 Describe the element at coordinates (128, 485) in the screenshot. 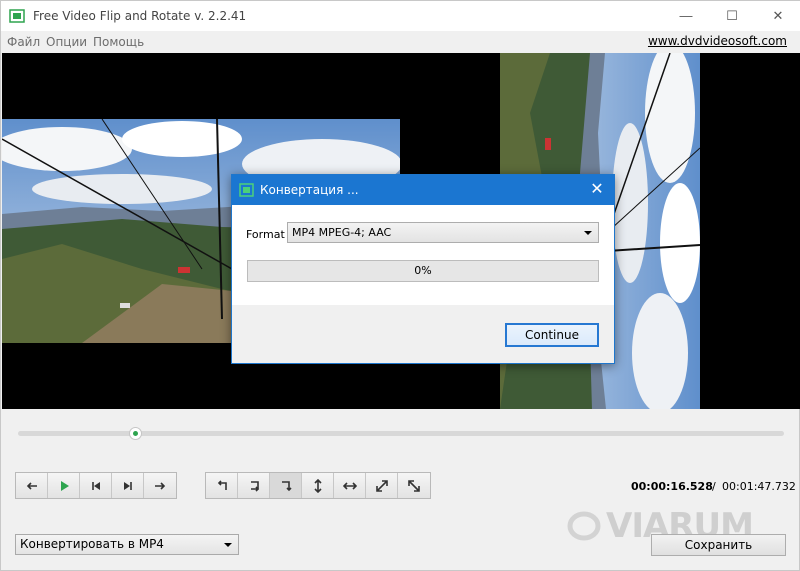

I see `next-frame-icon` at that location.